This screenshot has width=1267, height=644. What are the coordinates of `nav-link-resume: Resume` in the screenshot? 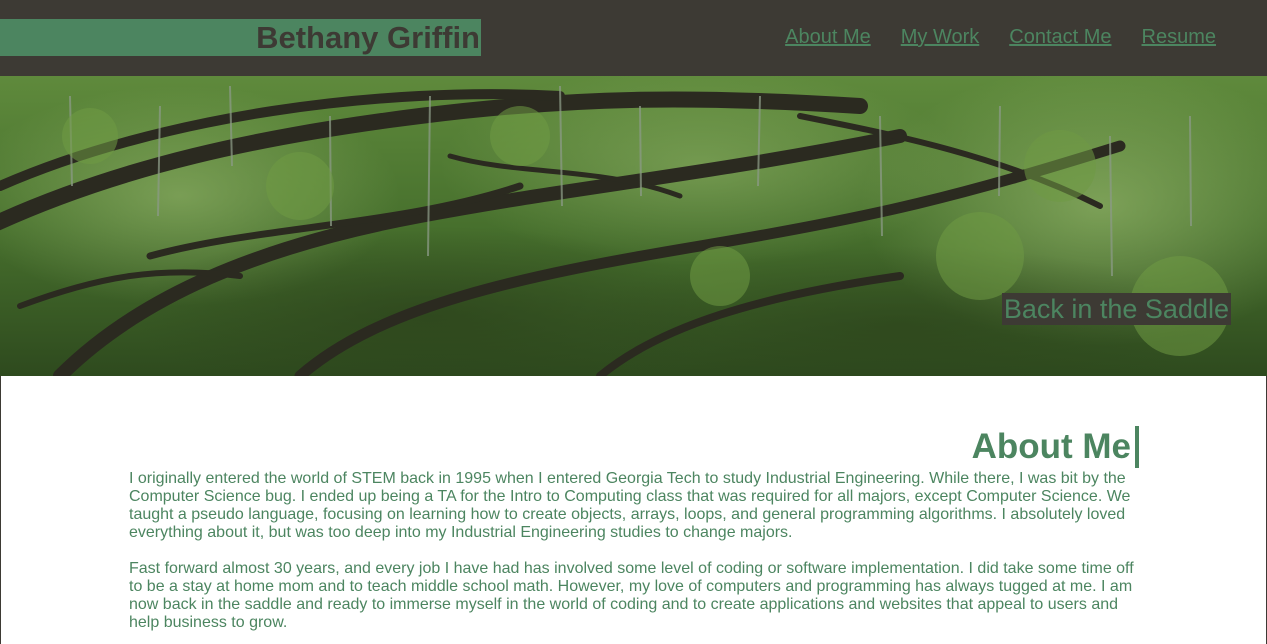 It's located at (1179, 37).